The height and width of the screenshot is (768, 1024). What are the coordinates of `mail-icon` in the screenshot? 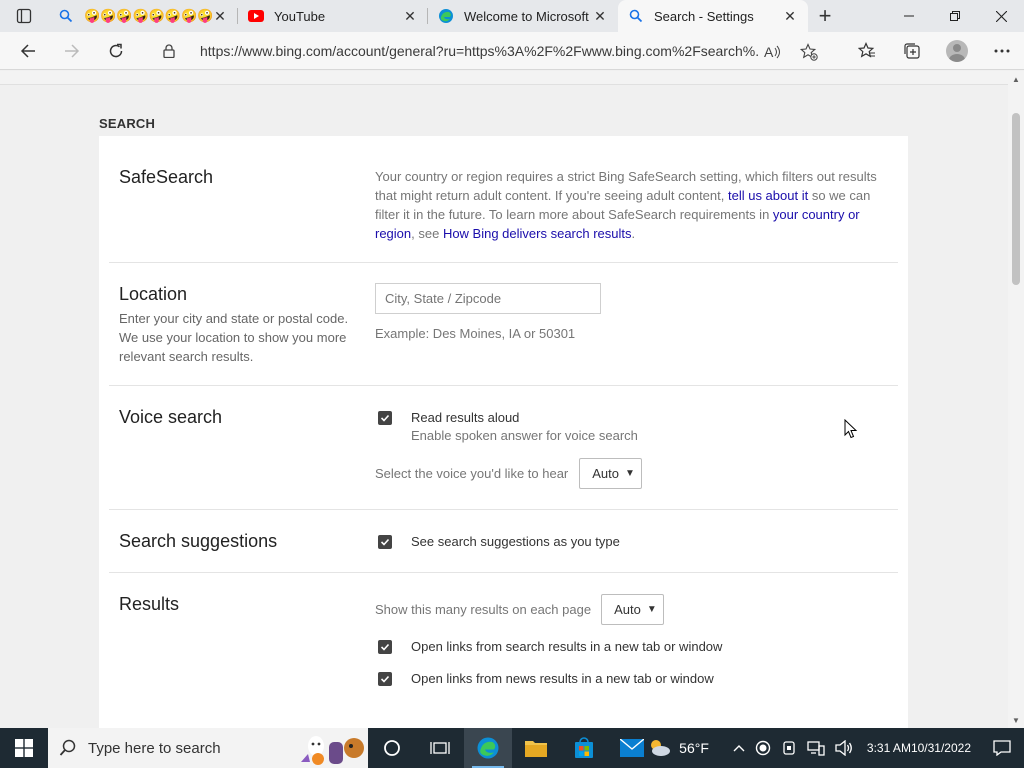 It's located at (632, 748).